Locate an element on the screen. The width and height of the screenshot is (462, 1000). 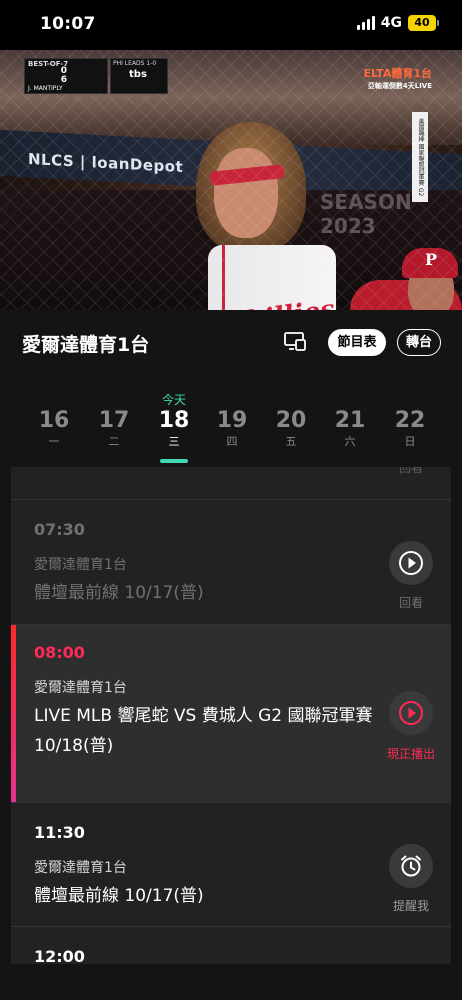
channel-watermark: ELTA體育1台 亞軸運倒數4天LIVE is located at coordinates (392, 78).